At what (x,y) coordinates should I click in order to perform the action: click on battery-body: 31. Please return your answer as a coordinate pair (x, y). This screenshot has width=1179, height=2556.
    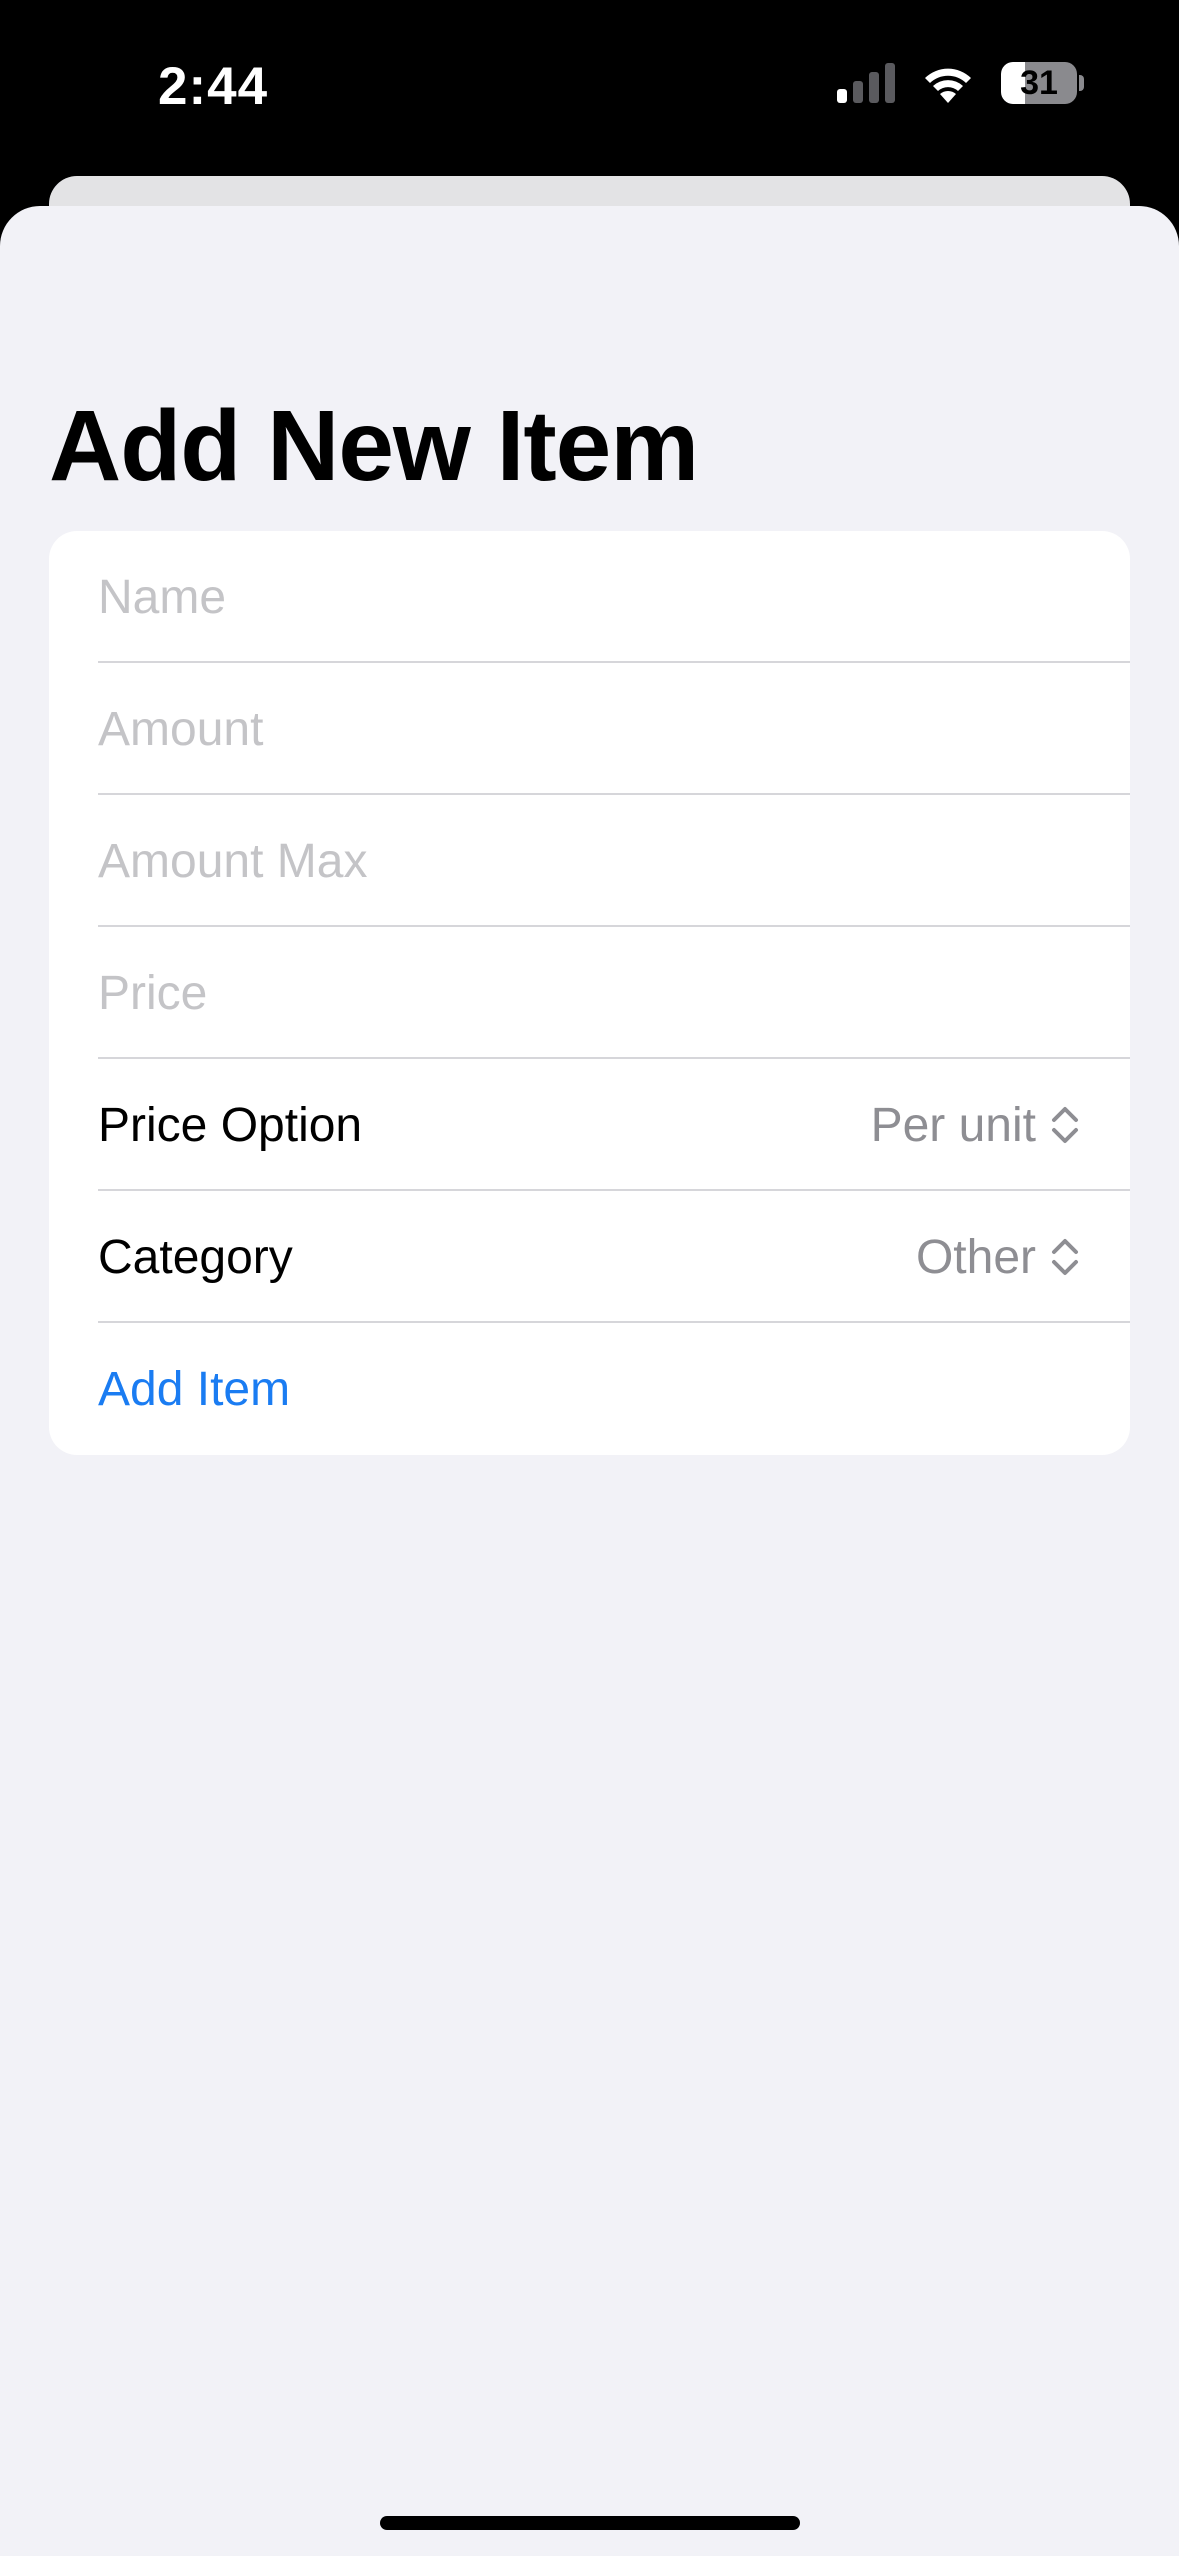
    Looking at the image, I should click on (1039, 83).